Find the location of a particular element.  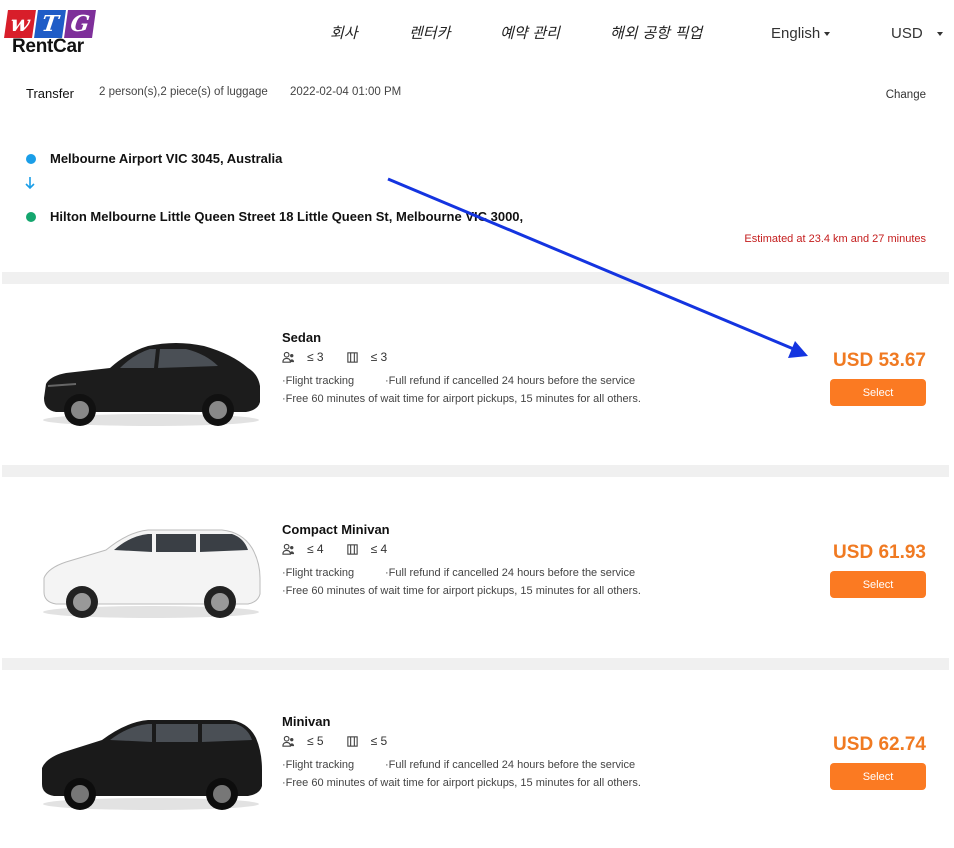

luggage-capacity: ≤ 4 is located at coordinates (367, 549).